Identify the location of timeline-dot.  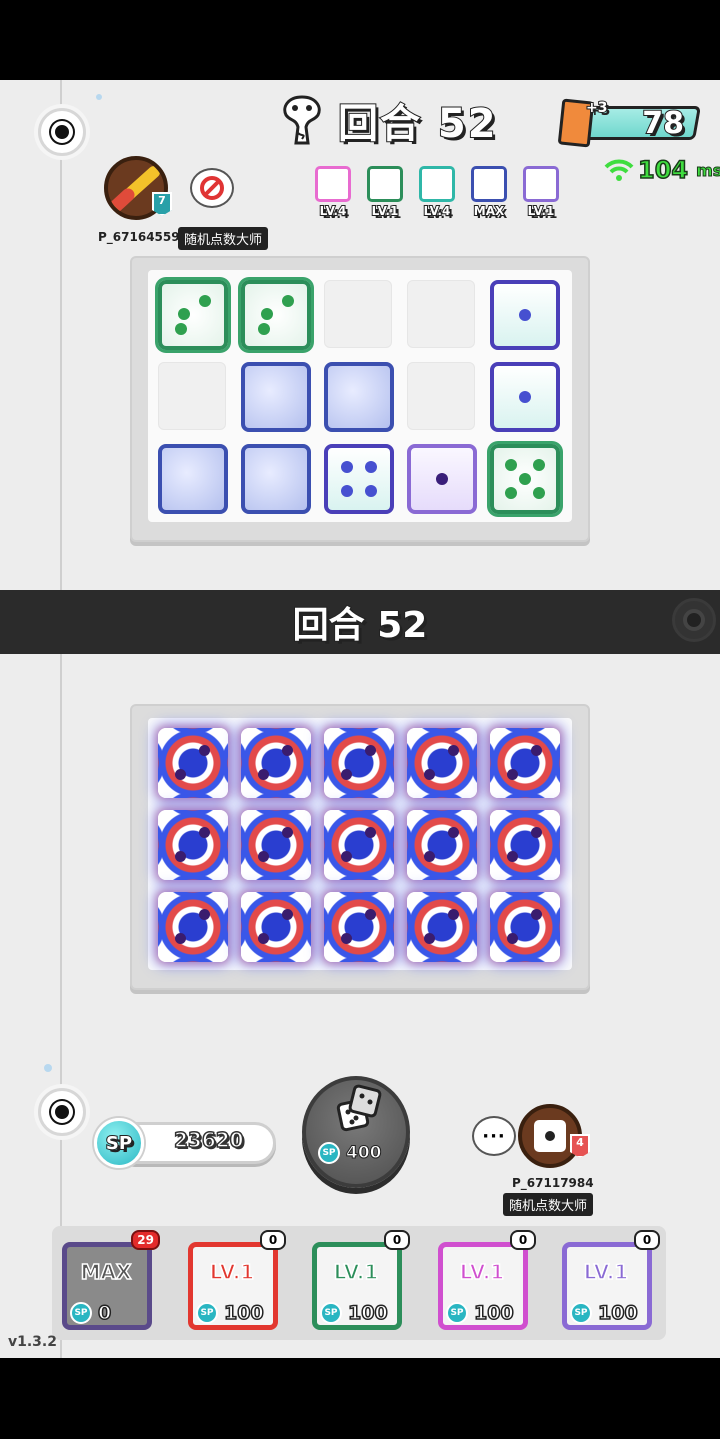
(99, 97).